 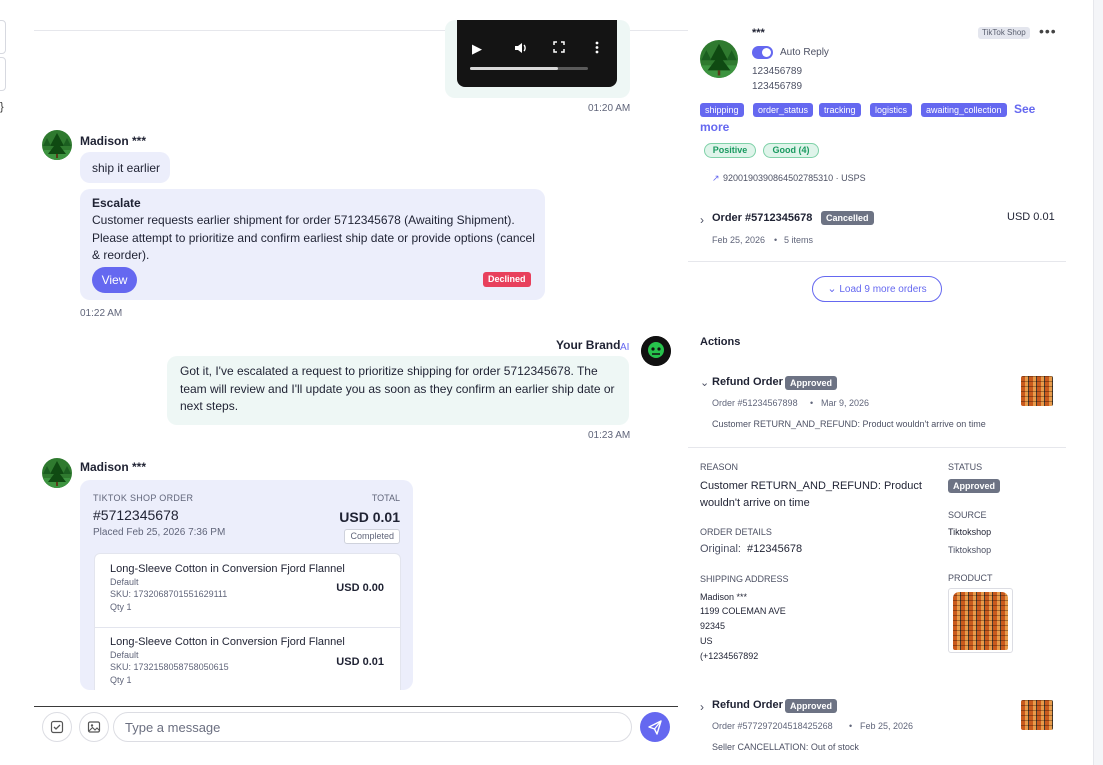 I want to click on address-line: 92345, so click(x=713, y=626).